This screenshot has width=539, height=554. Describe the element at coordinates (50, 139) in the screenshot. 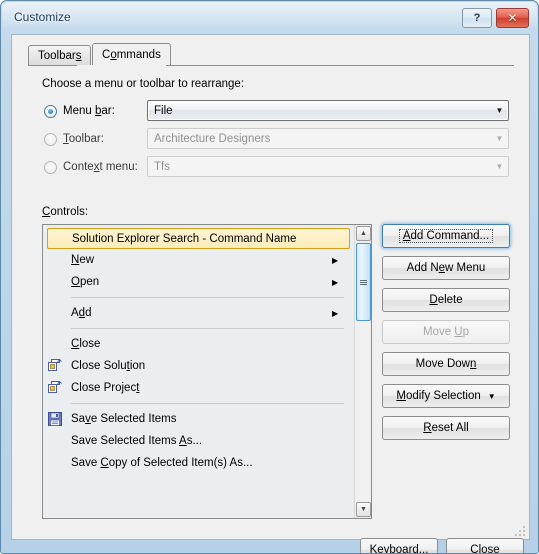

I see `radio-toolbar` at that location.